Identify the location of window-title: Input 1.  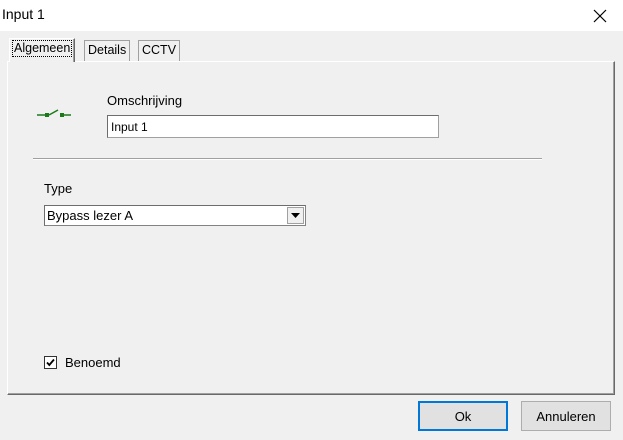
(23, 14).